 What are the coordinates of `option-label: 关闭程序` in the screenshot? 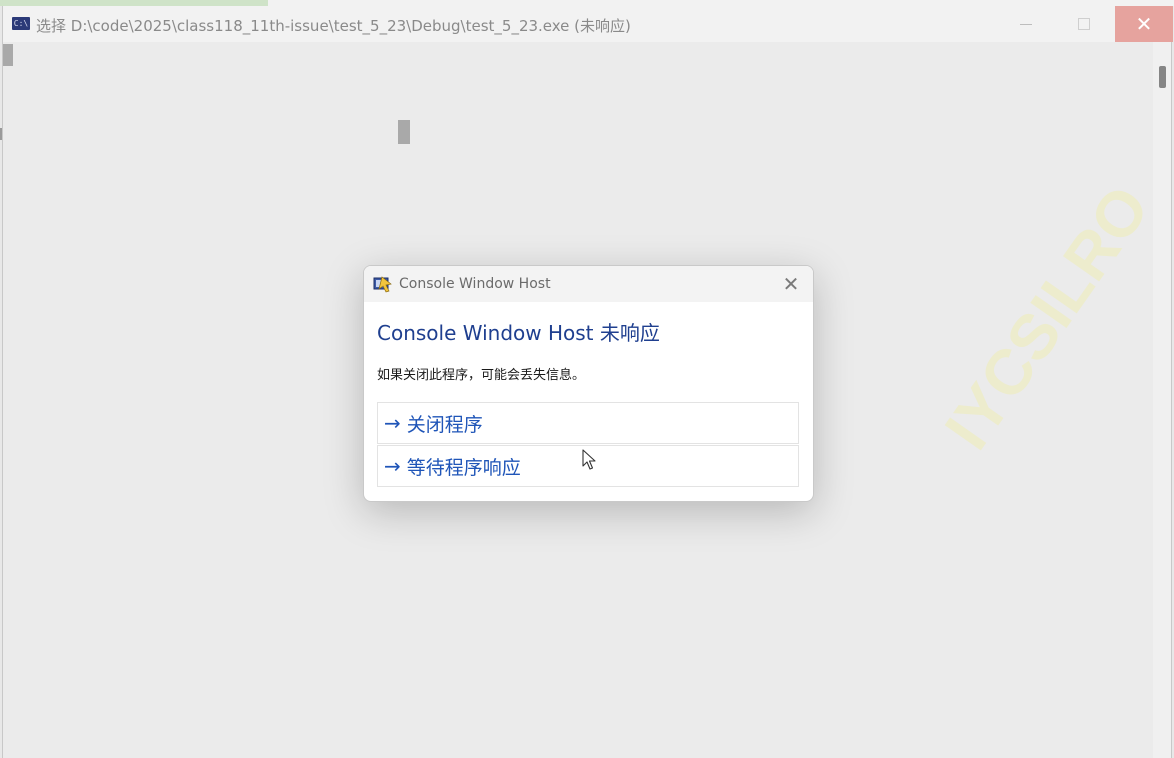 It's located at (444, 424).